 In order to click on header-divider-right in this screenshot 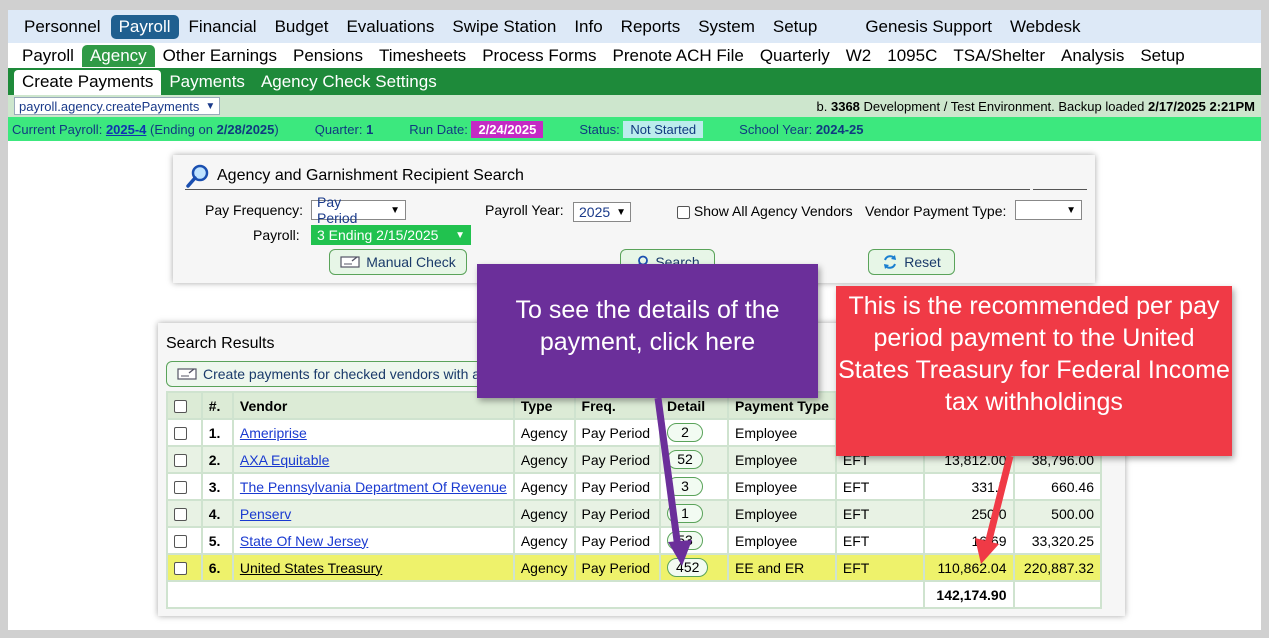, I will do `click(1060, 189)`.